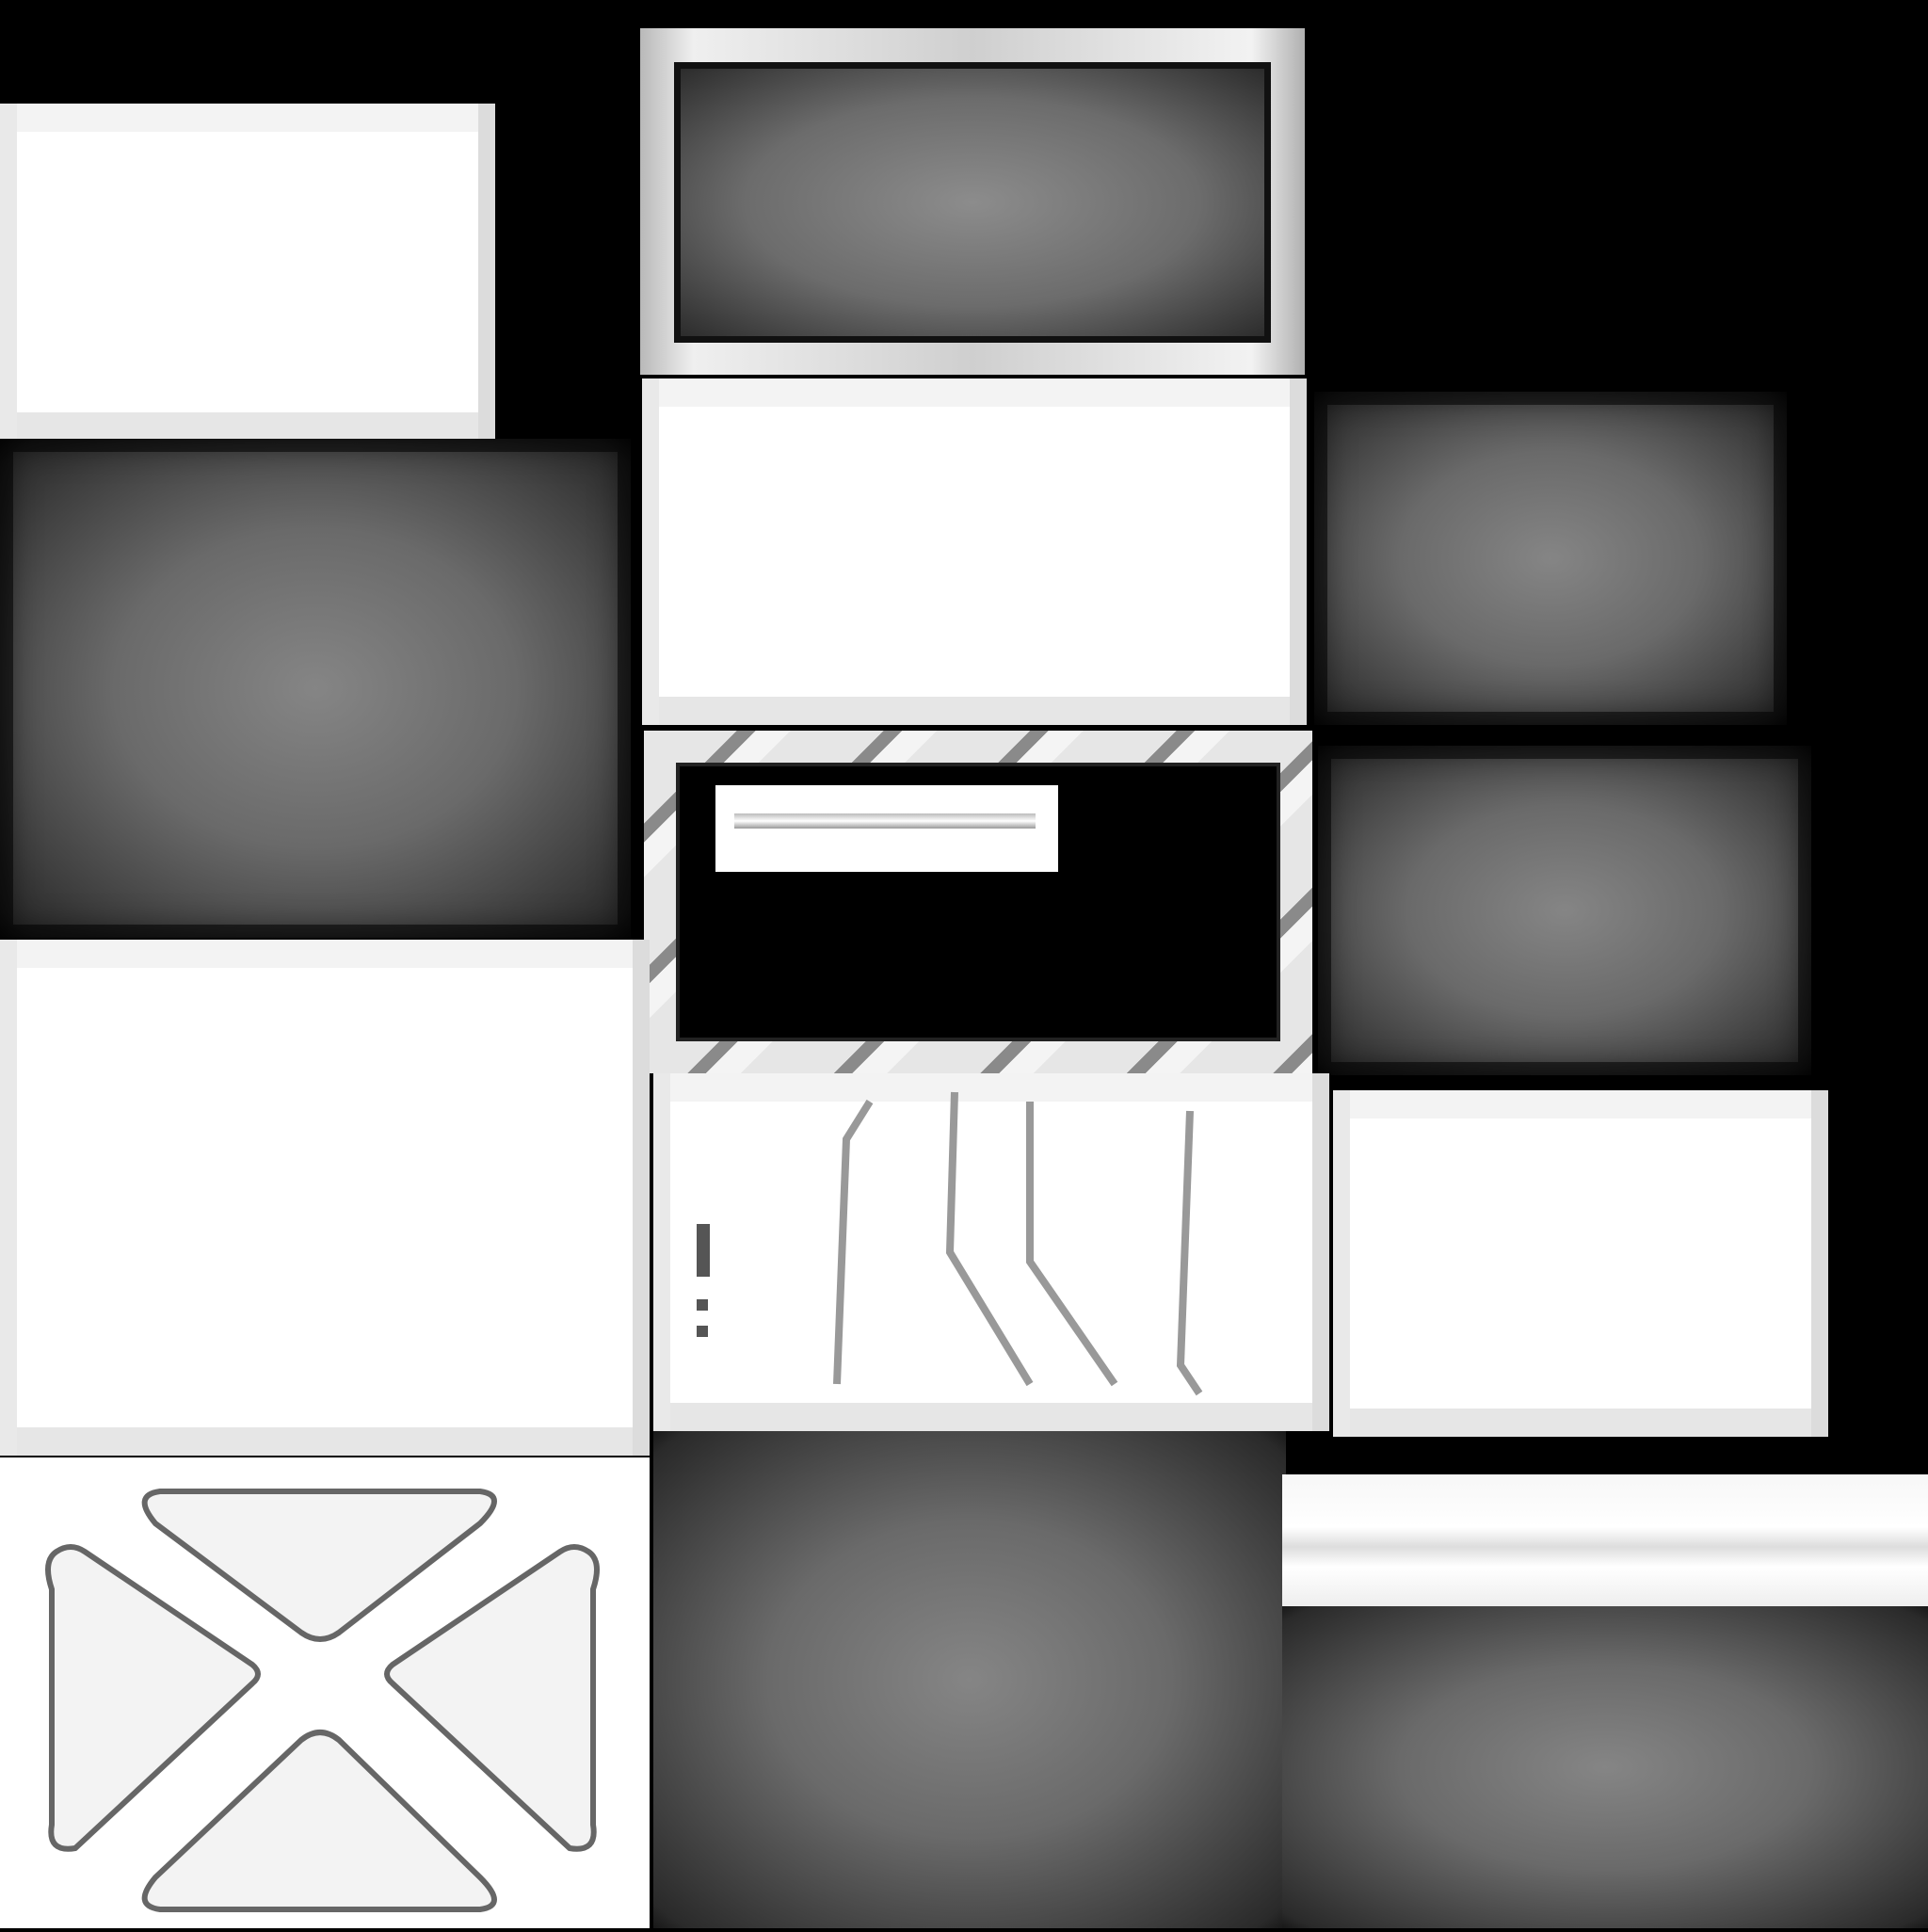 The height and width of the screenshot is (1932, 1928). Describe the element at coordinates (1550, 558) in the screenshot. I see `dark-panel-right-top` at that location.